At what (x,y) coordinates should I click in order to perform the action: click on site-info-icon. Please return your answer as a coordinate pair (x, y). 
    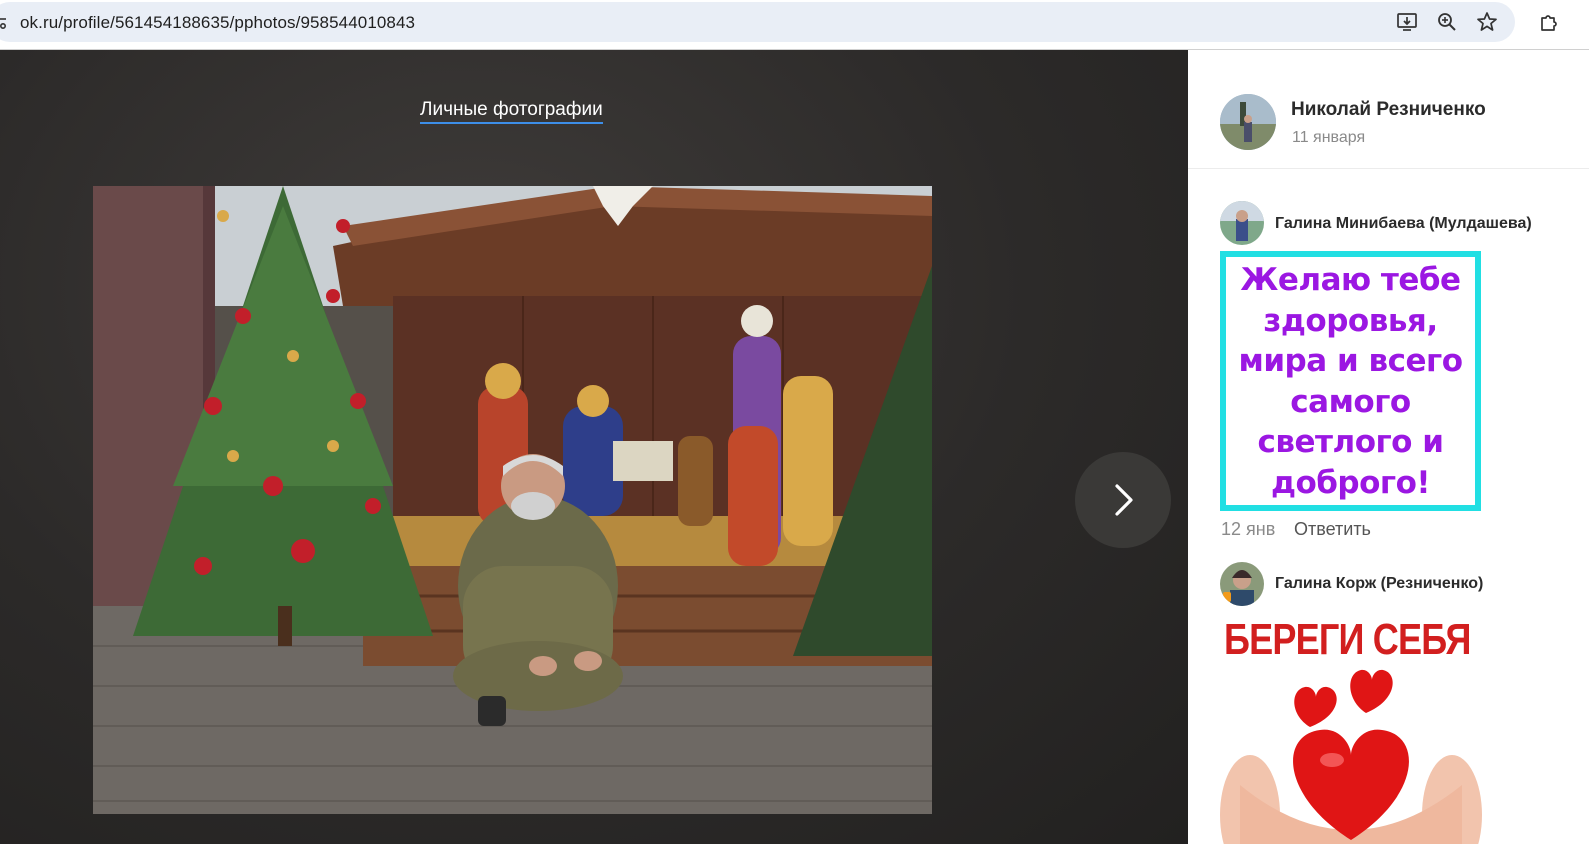
    Looking at the image, I should click on (4, 23).